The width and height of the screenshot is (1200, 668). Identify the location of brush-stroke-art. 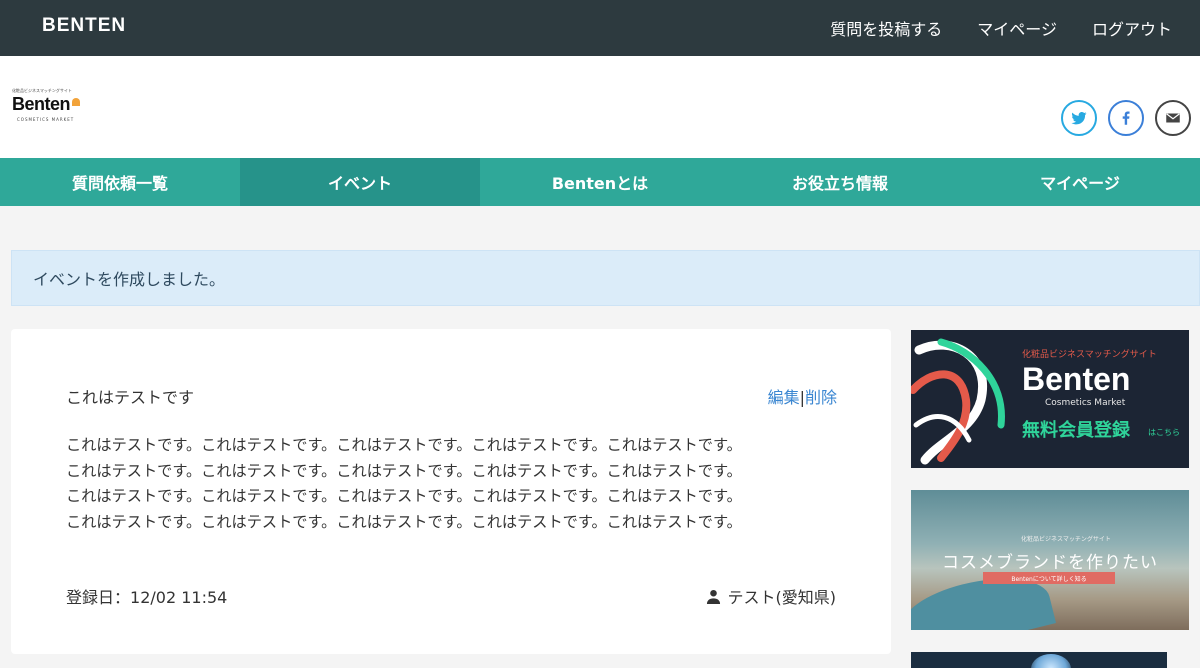
(958, 401).